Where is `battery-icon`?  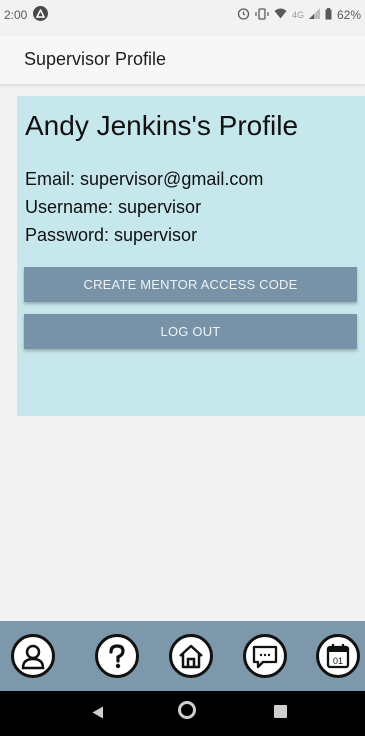 battery-icon is located at coordinates (328, 15).